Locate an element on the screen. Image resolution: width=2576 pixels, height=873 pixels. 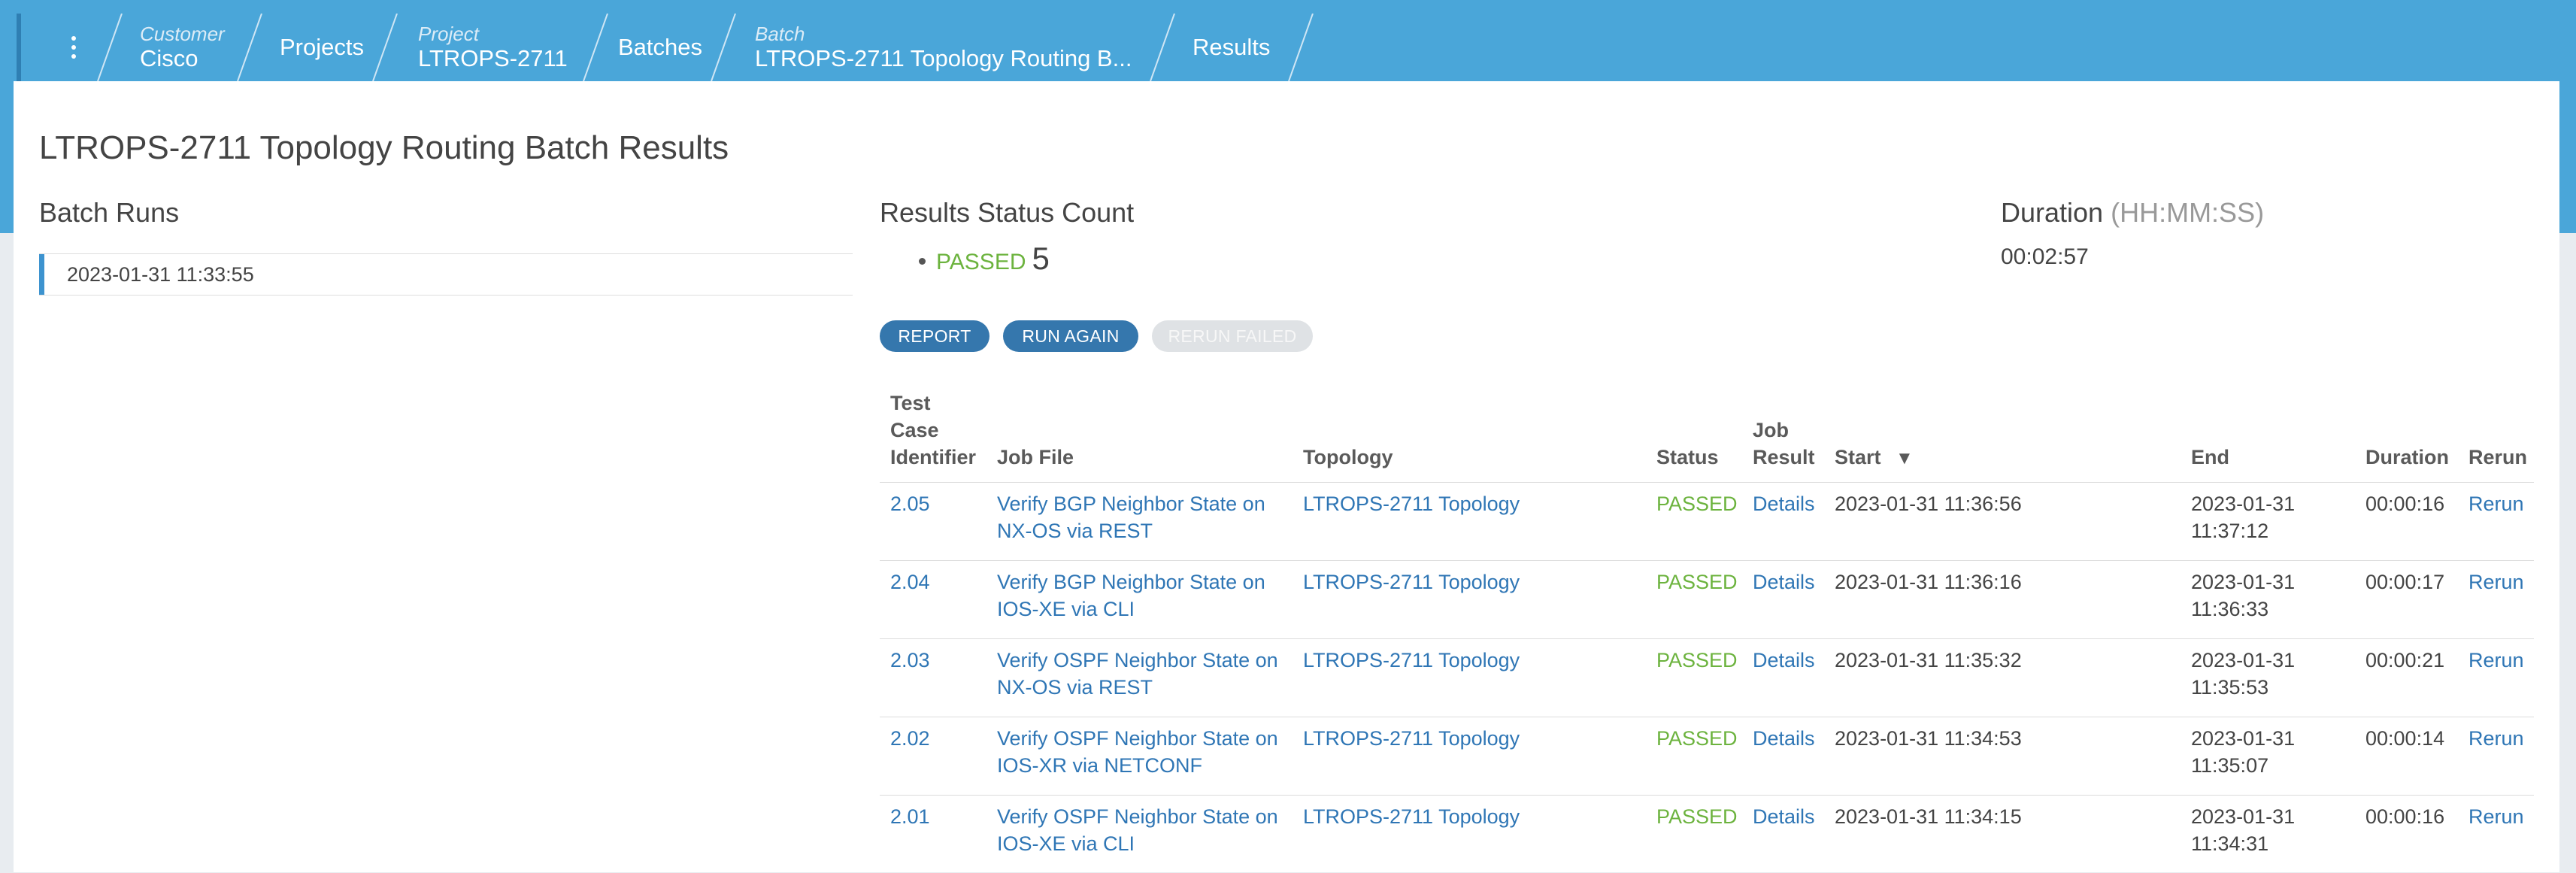
start-time: 2023-01-31 11:34:15 is located at coordinates (1928, 816).